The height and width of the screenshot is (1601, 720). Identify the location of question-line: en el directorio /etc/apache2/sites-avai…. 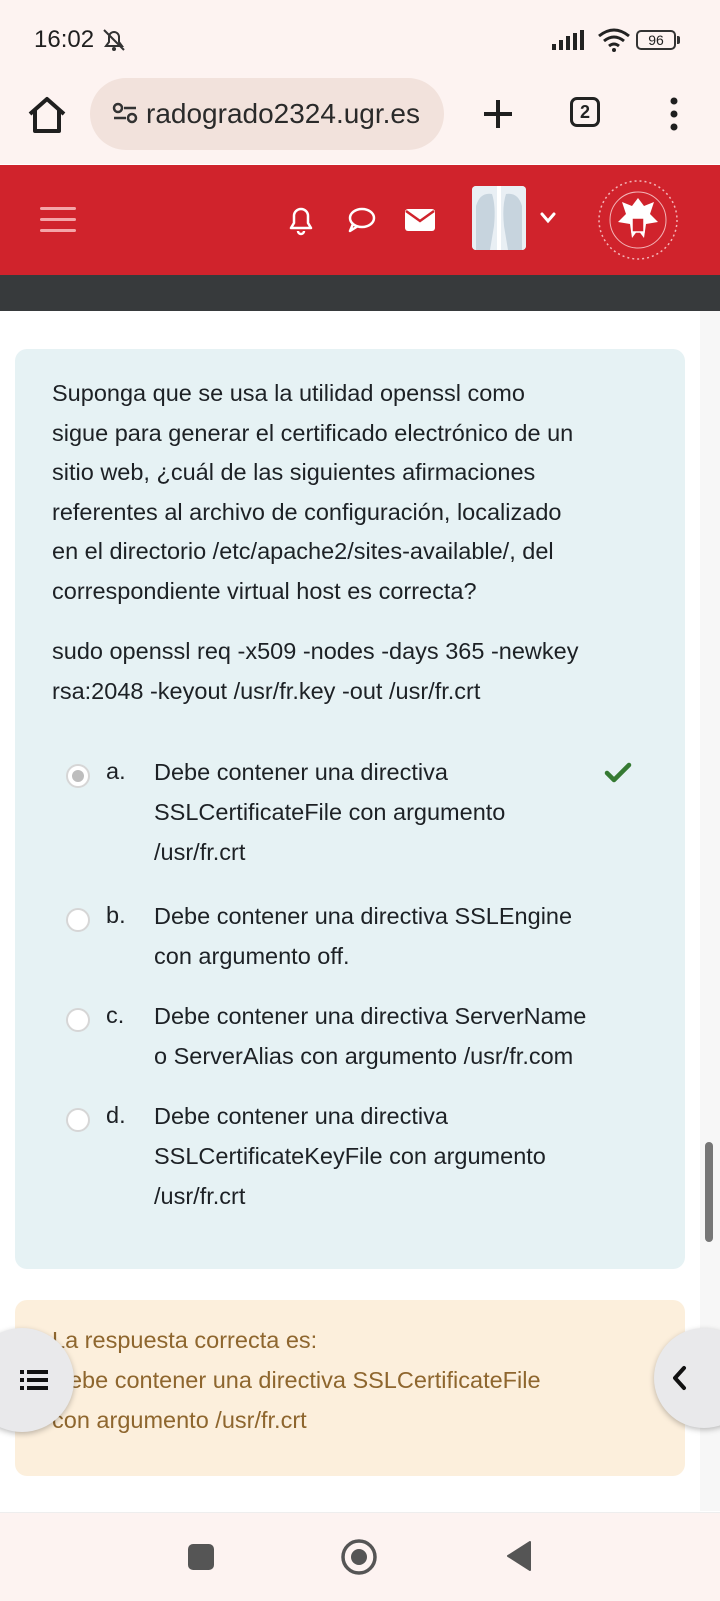
(303, 551).